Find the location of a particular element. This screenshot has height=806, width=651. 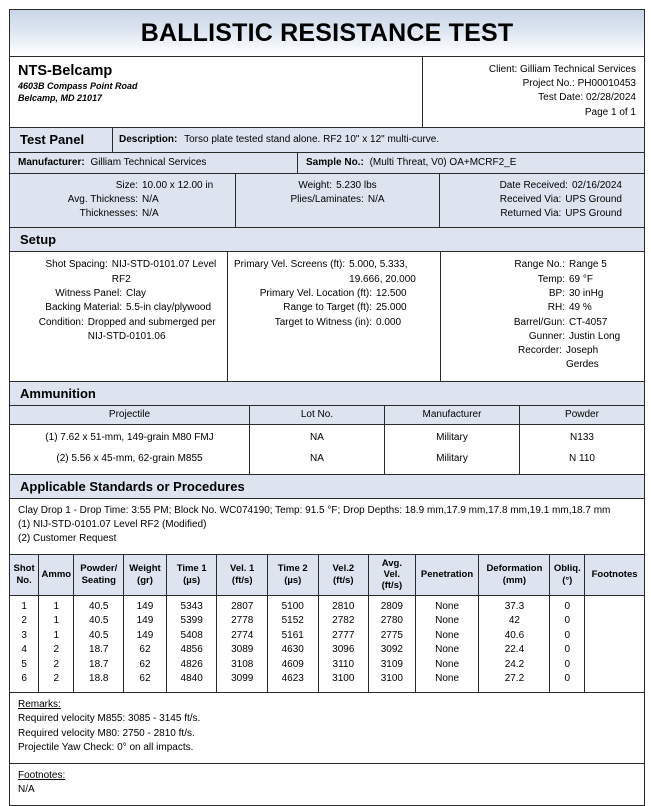

shot-table-header-cell: Deformation (mm) is located at coordinates (514, 575).